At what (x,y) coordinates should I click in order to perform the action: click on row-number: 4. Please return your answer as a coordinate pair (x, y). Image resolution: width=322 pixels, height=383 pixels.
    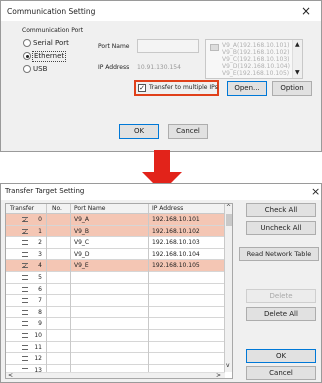
    Looking at the image, I should click on (40, 266).